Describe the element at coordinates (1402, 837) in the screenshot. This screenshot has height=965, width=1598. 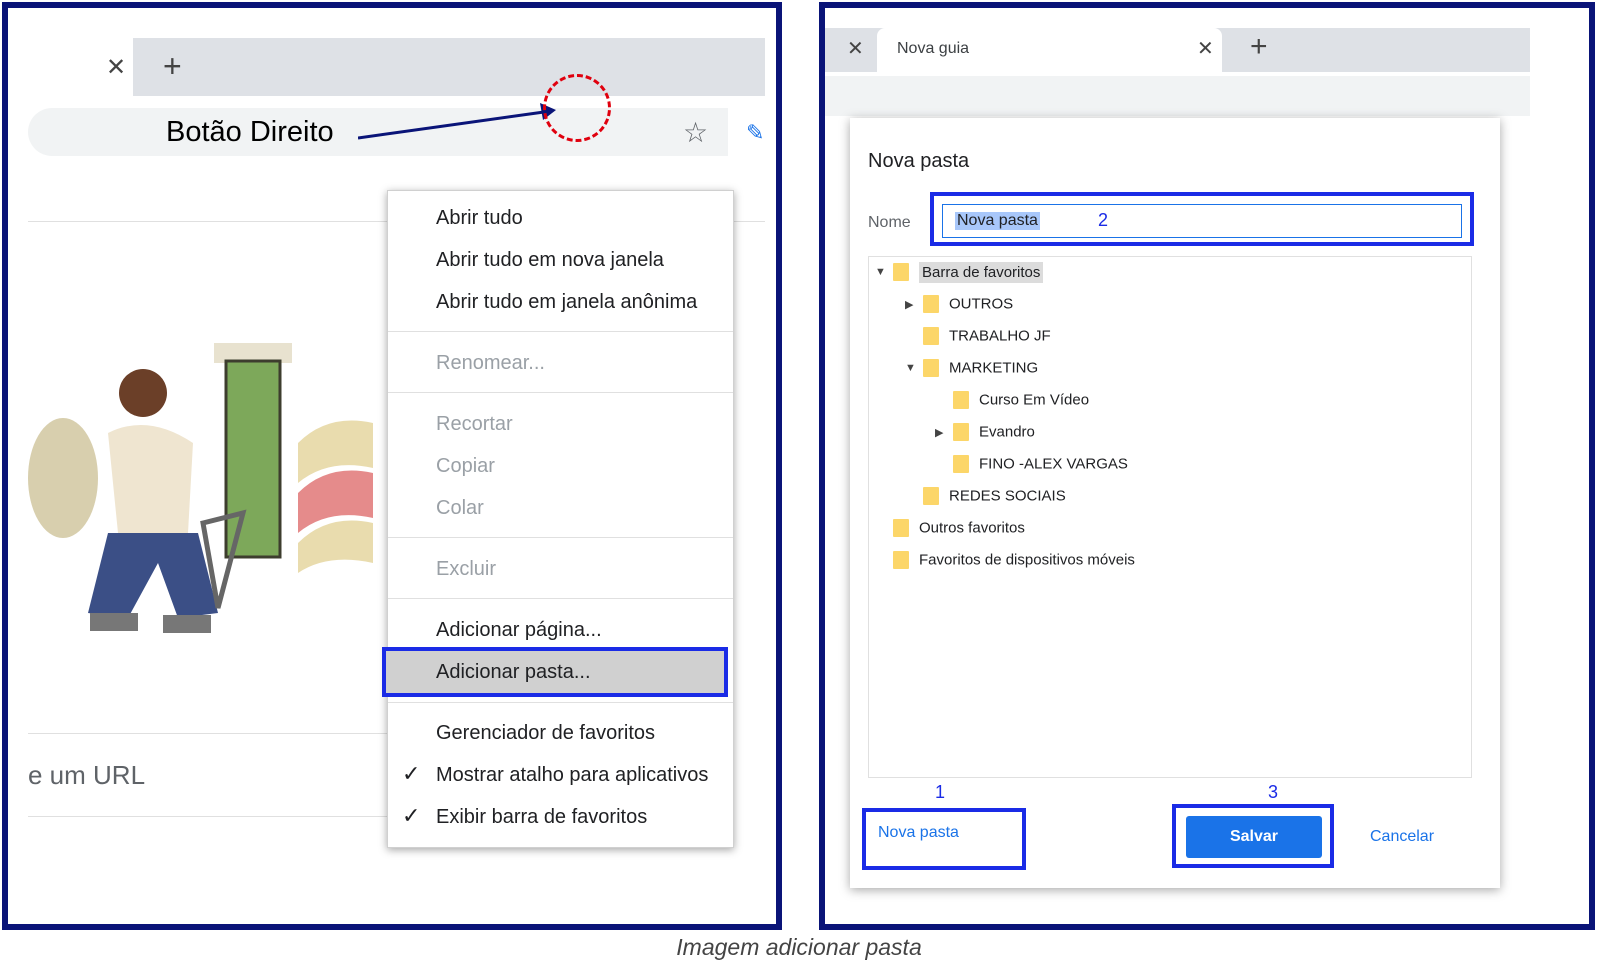
I see `cancel-button: Cancelar` at that location.